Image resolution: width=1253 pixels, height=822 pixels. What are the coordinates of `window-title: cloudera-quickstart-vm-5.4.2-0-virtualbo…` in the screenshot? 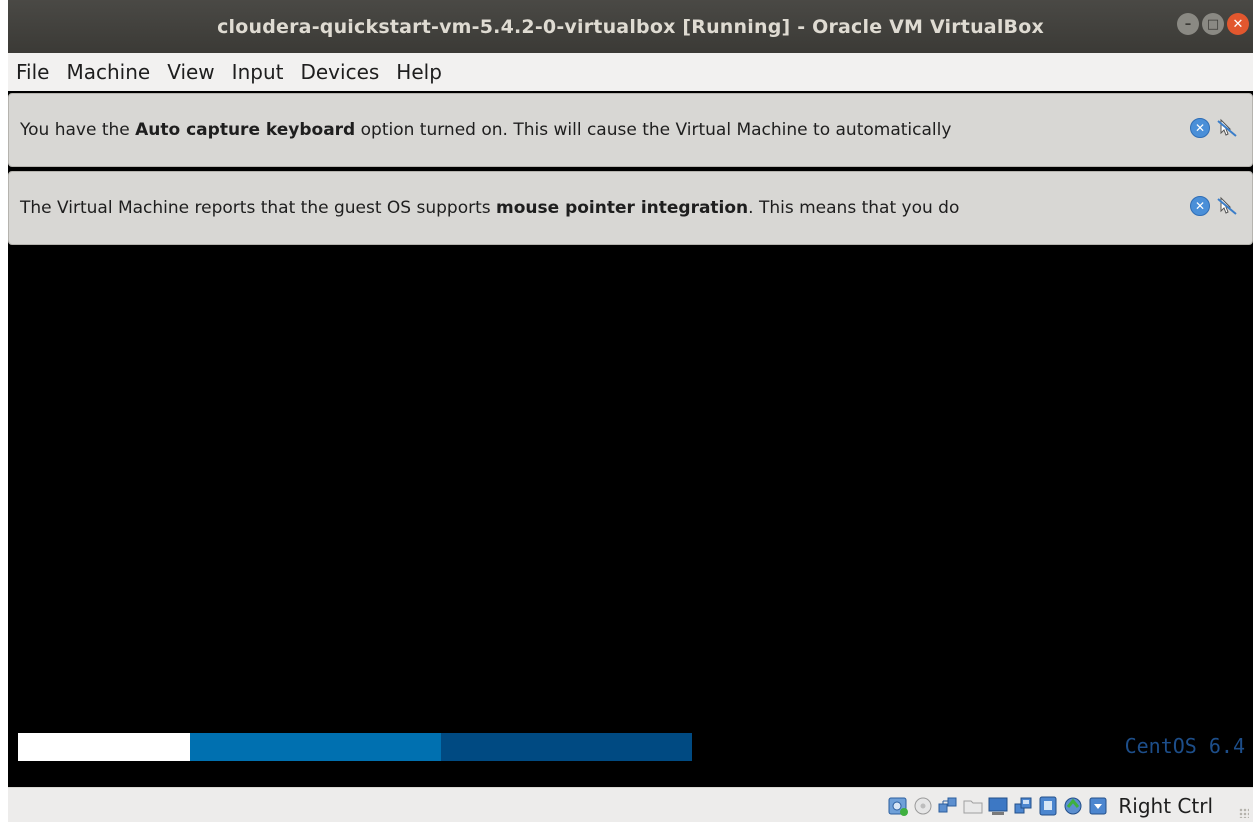 It's located at (630, 26).